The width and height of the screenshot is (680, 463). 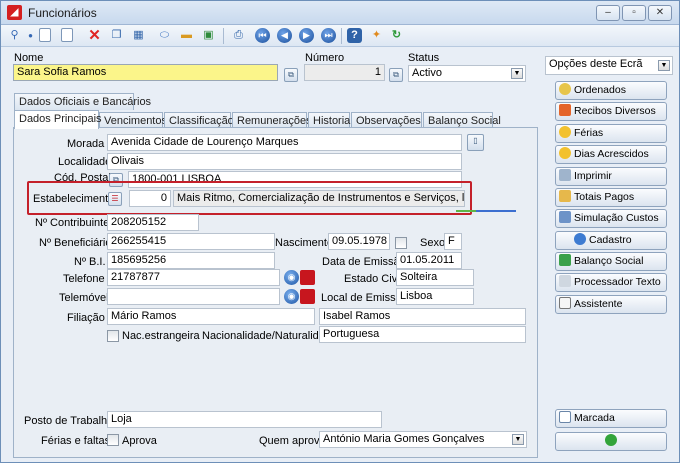 I want to click on opcoes-select: Opções deste Ecrã ▼, so click(x=609, y=65).